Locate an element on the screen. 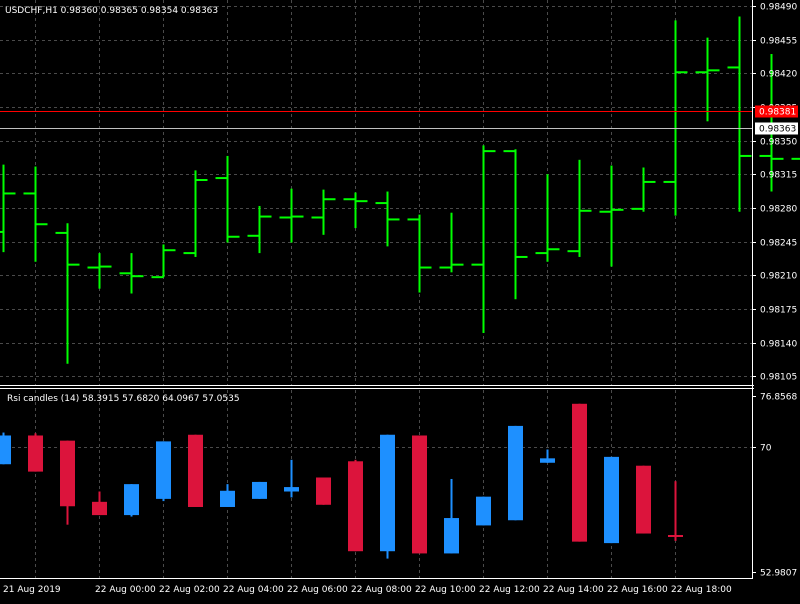 The width and height of the screenshot is (800, 604). price-tick-label: 0.98420 is located at coordinates (778, 75).